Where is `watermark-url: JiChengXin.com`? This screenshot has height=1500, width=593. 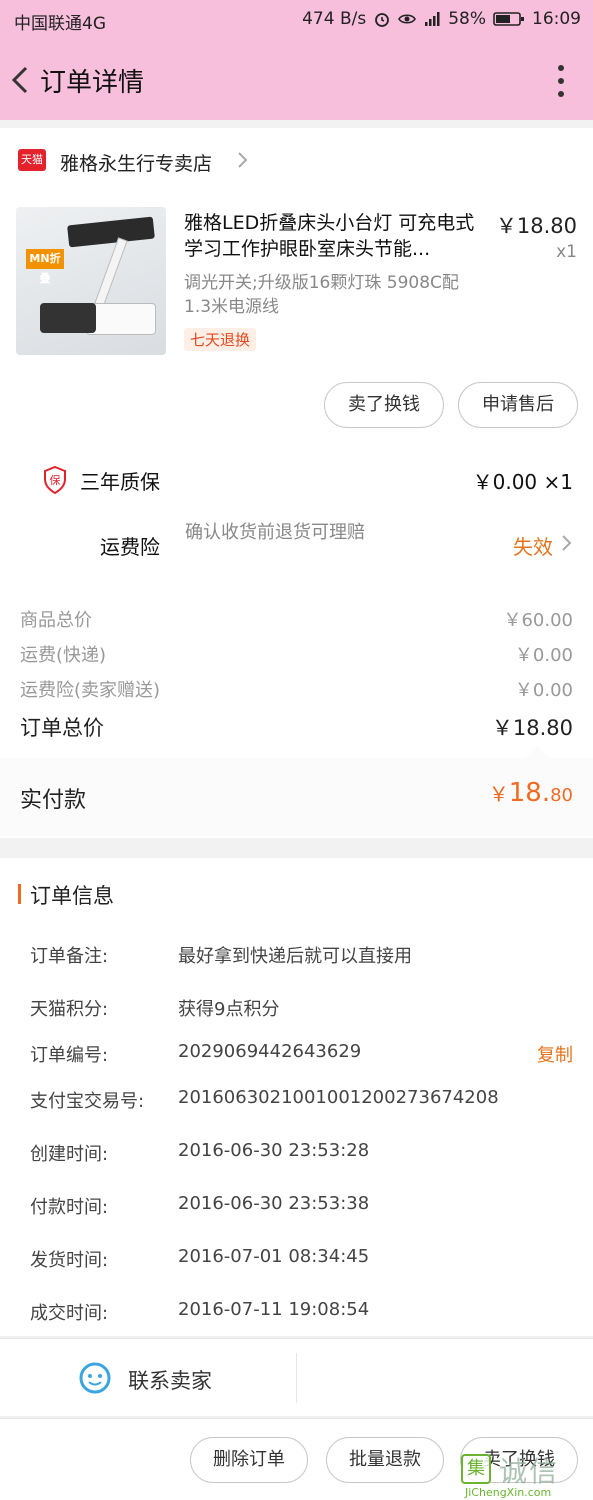
watermark-url: JiChengXin.com is located at coordinates (508, 1492).